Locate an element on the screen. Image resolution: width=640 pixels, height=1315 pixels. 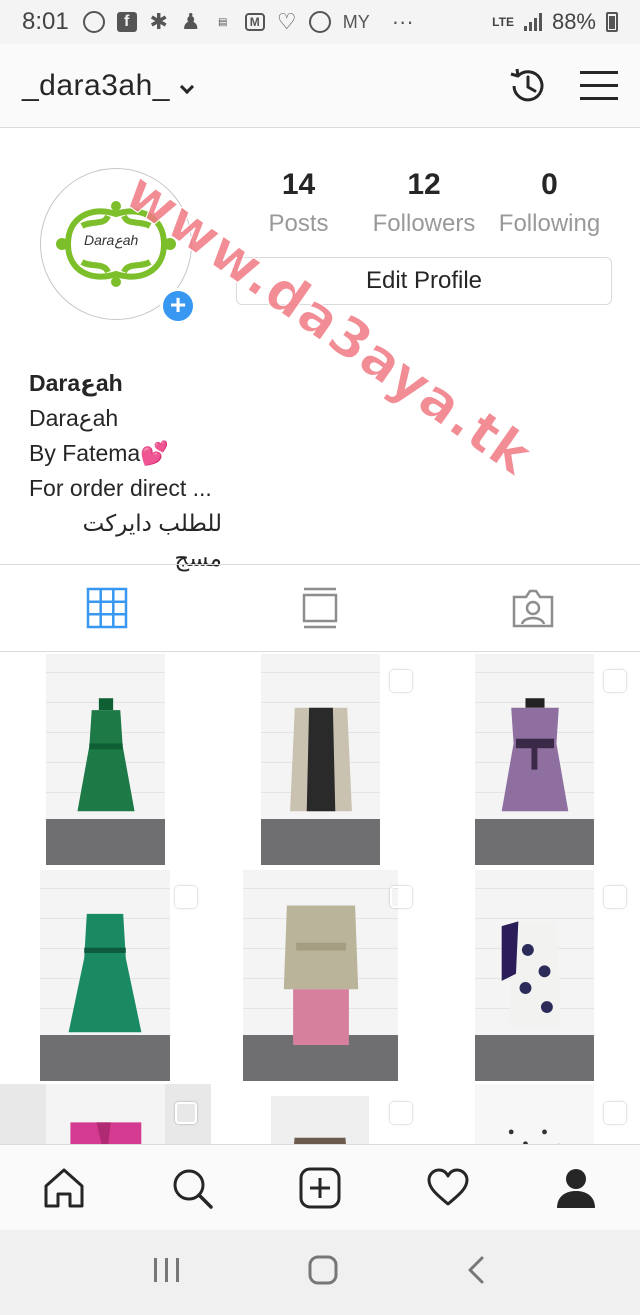
stat-followers: 12 Followers is located at coordinates (424, 203).